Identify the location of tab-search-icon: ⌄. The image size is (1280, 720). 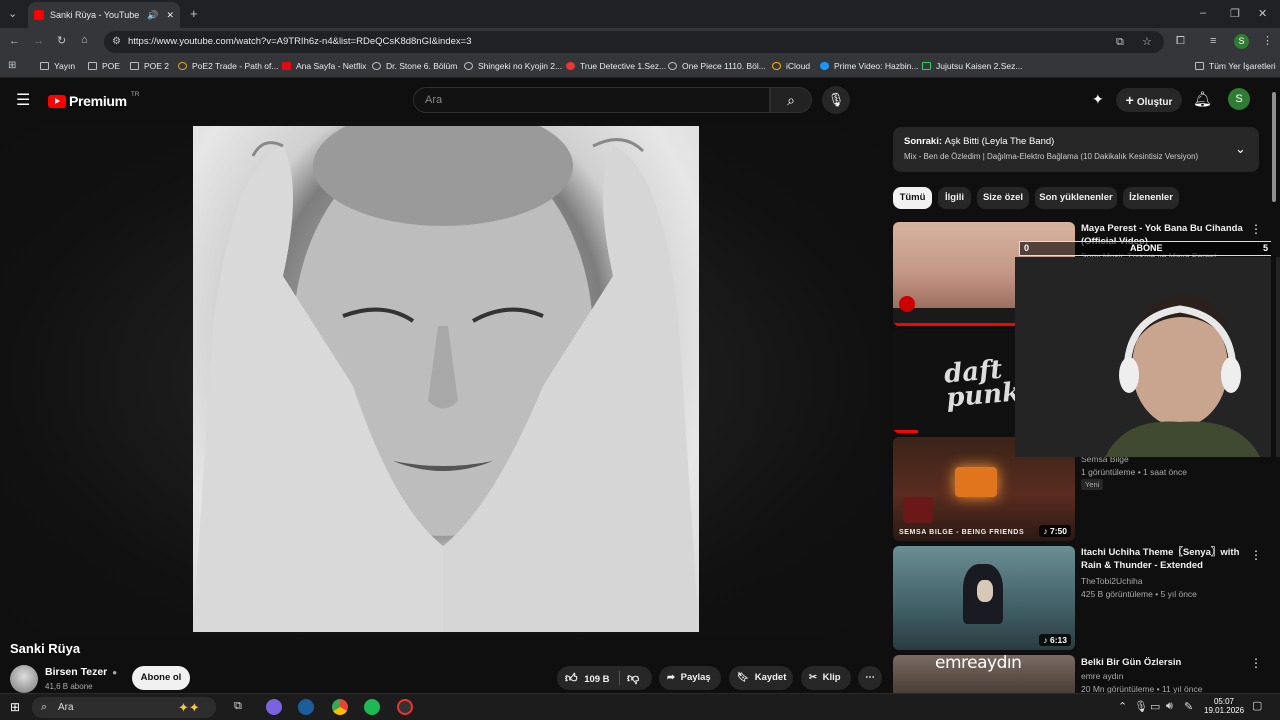
(12, 13).